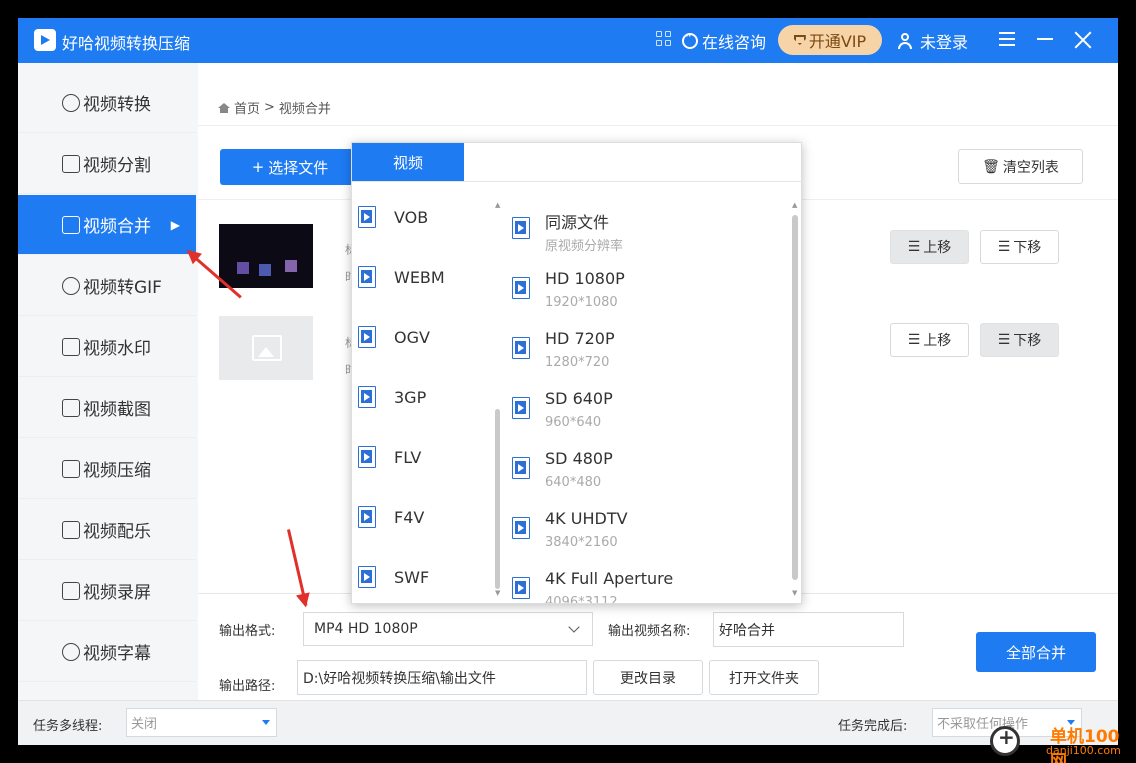 This screenshot has width=1136, height=763. What do you see at coordinates (573, 422) in the screenshot?
I see `resolution-detail: 960*640` at bounding box center [573, 422].